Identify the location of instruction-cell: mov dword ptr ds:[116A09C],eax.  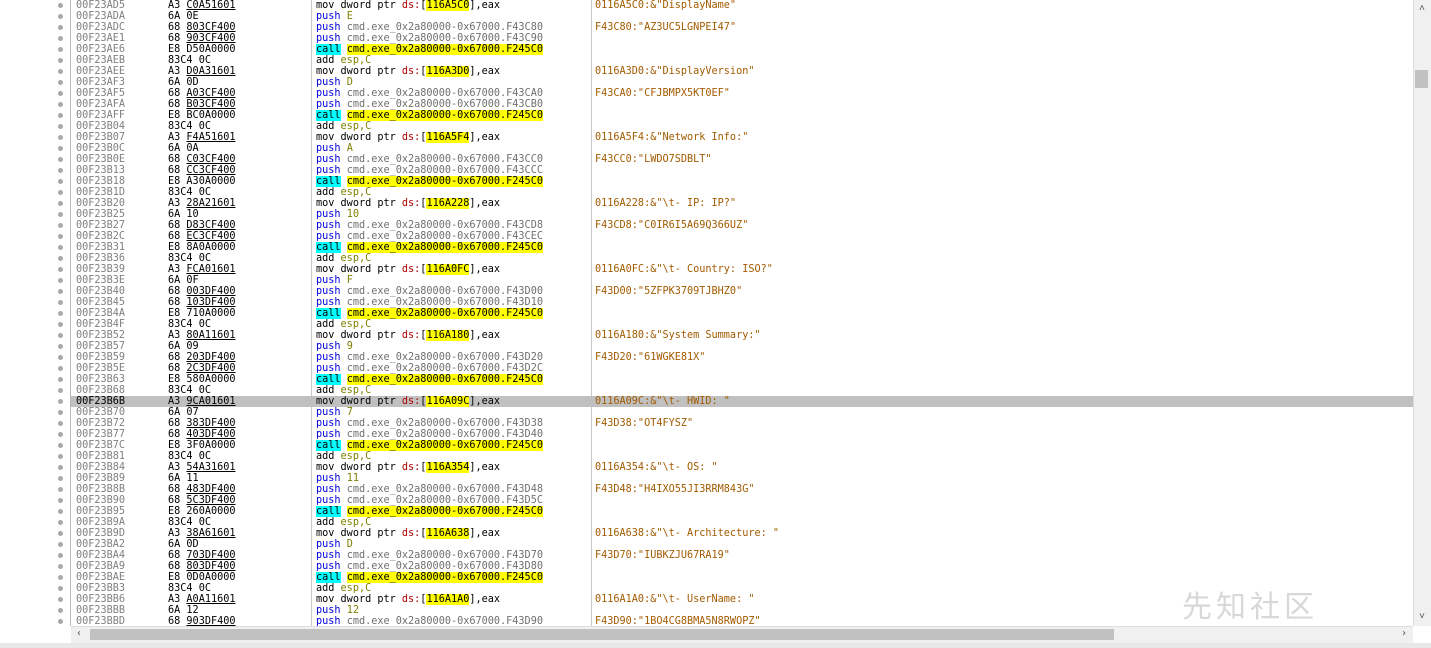
(408, 401).